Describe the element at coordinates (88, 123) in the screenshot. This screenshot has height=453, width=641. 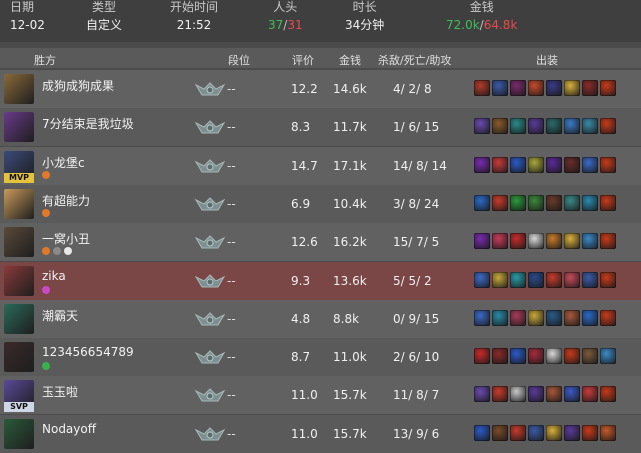
I see `player-name: 7分结束是我垃圾` at that location.